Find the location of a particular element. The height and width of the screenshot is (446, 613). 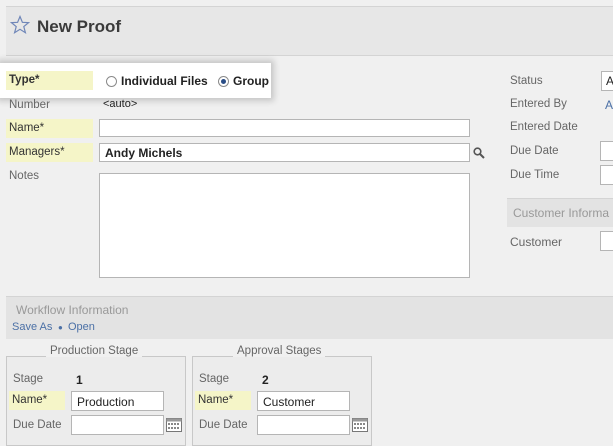

managers-field: Andy Michels is located at coordinates (284, 152).